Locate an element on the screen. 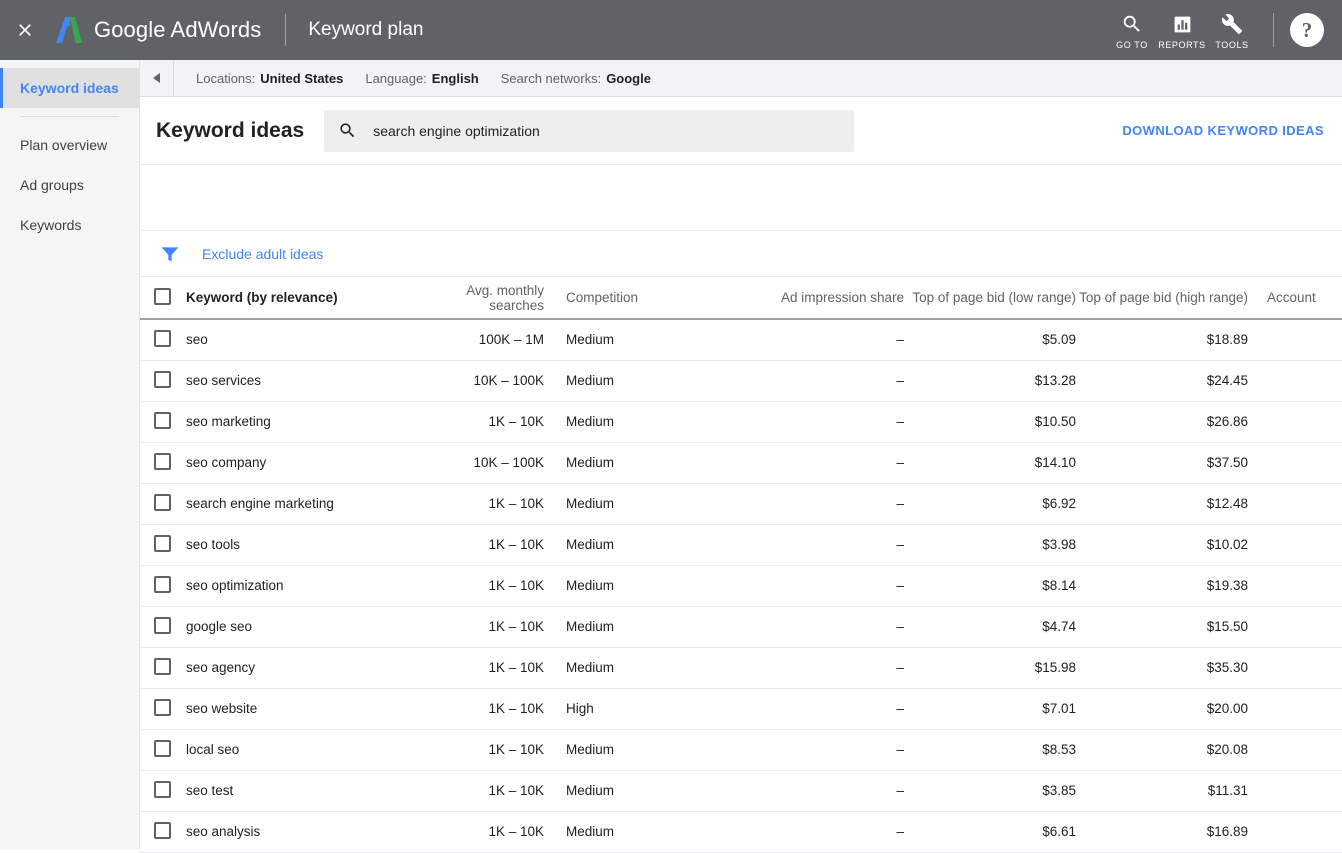  sidebar-item-keyword-ideas: Keyword ideas is located at coordinates (69, 88).